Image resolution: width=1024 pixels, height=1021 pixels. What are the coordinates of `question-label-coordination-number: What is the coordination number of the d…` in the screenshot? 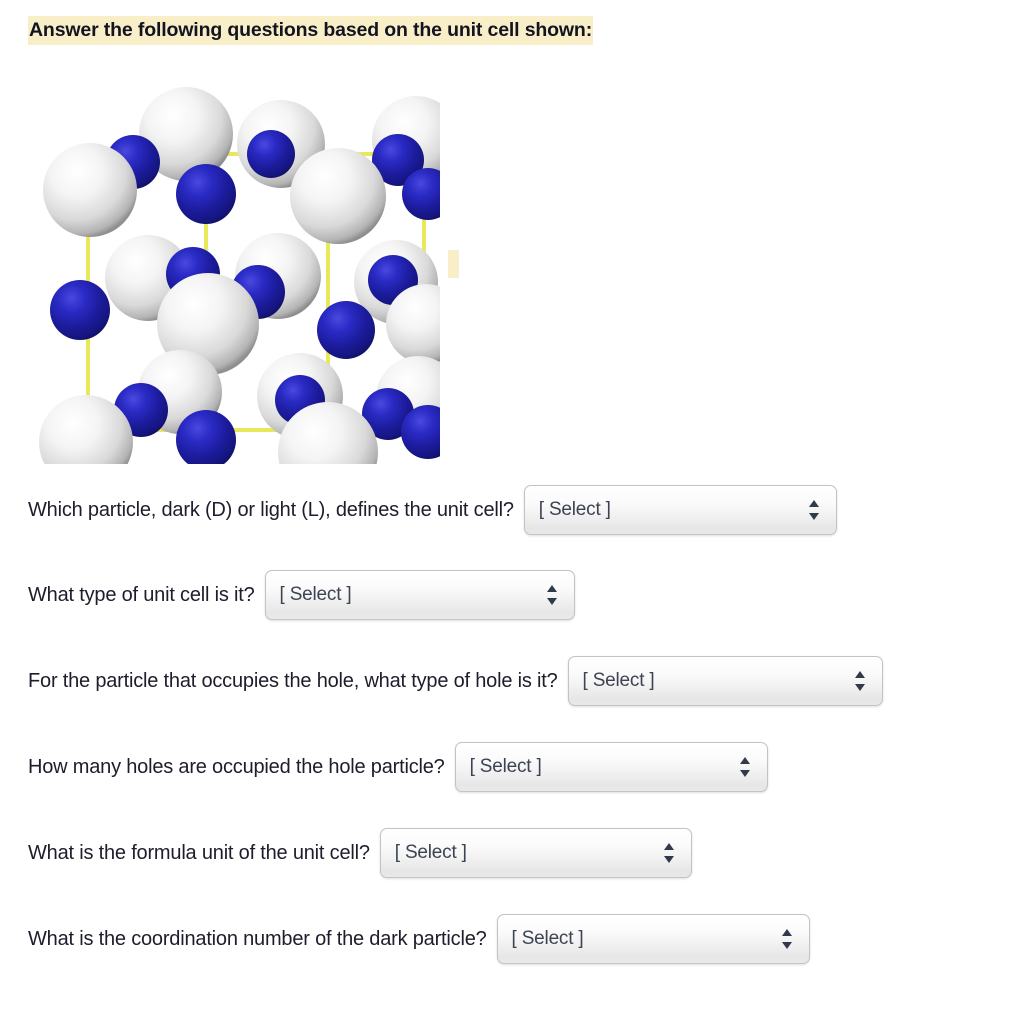 It's located at (257, 938).